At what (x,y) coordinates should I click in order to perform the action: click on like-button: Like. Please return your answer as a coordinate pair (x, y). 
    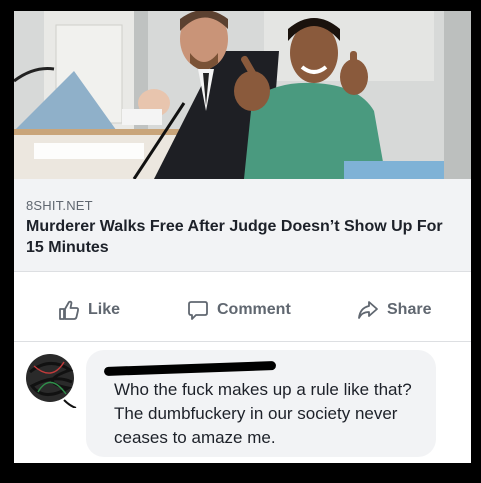
    Looking at the image, I should click on (89, 310).